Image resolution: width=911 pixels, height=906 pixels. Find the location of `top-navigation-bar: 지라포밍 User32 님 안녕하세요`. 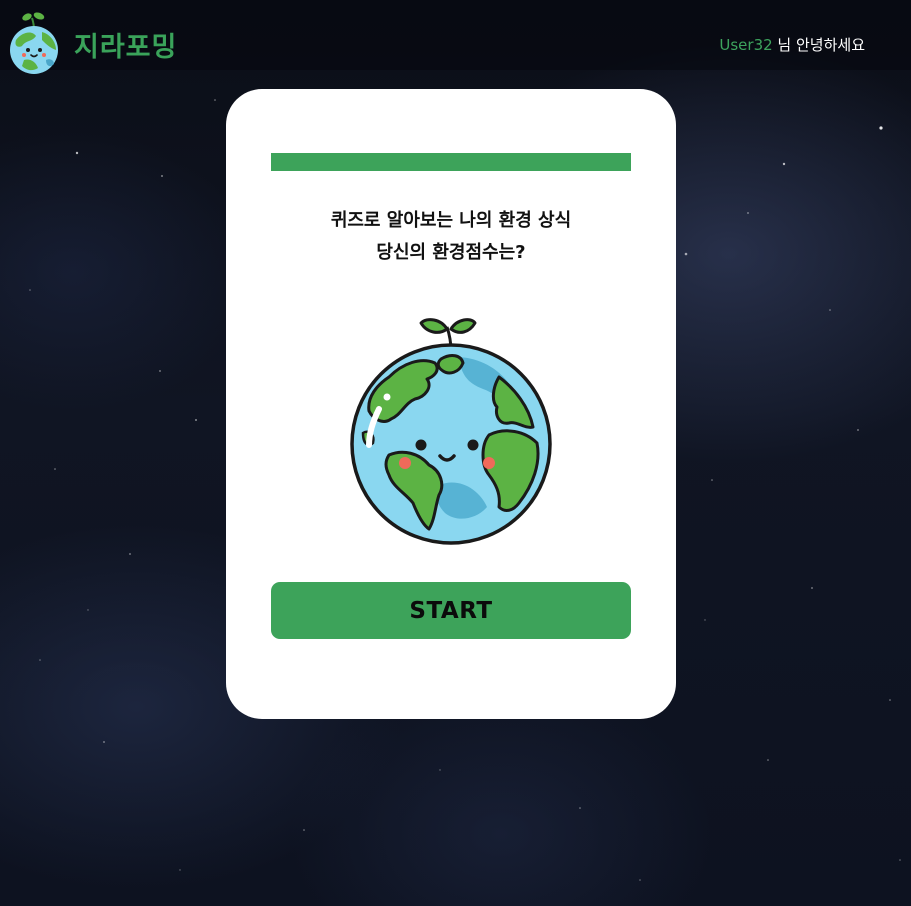

top-navigation-bar: 지라포밍 User32 님 안녕하세요 is located at coordinates (455, 37).